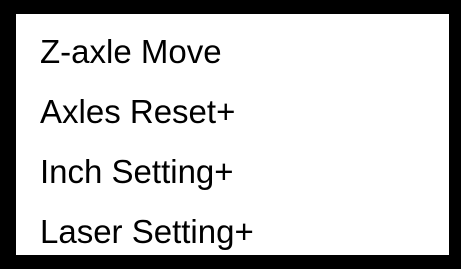 This screenshot has height=269, width=461. Describe the element at coordinates (147, 172) in the screenshot. I see `menu-item-inch-setting: Inch Setting+` at that location.